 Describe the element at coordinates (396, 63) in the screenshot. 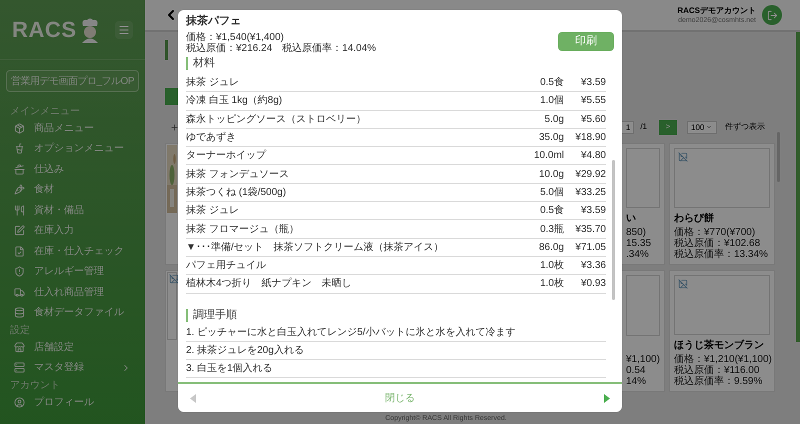

I see `section-heading: 材料` at that location.